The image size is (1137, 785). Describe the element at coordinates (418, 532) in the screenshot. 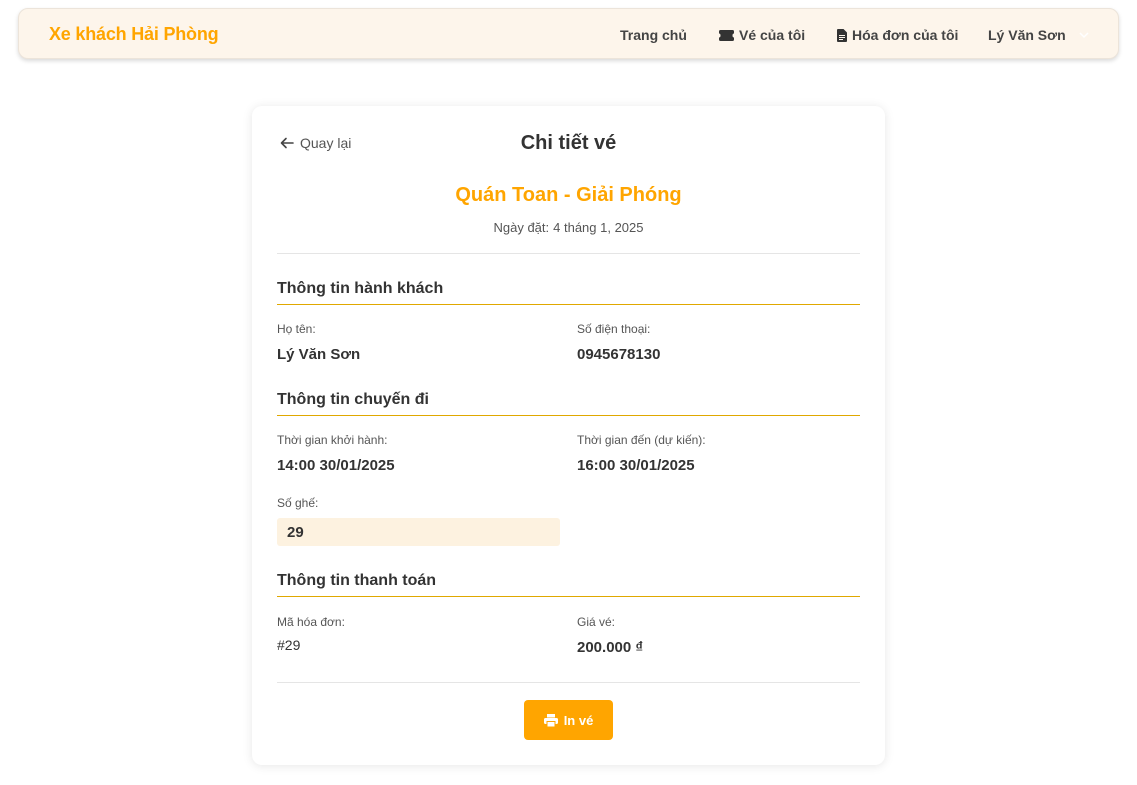

I see `seat-number: 29` at that location.